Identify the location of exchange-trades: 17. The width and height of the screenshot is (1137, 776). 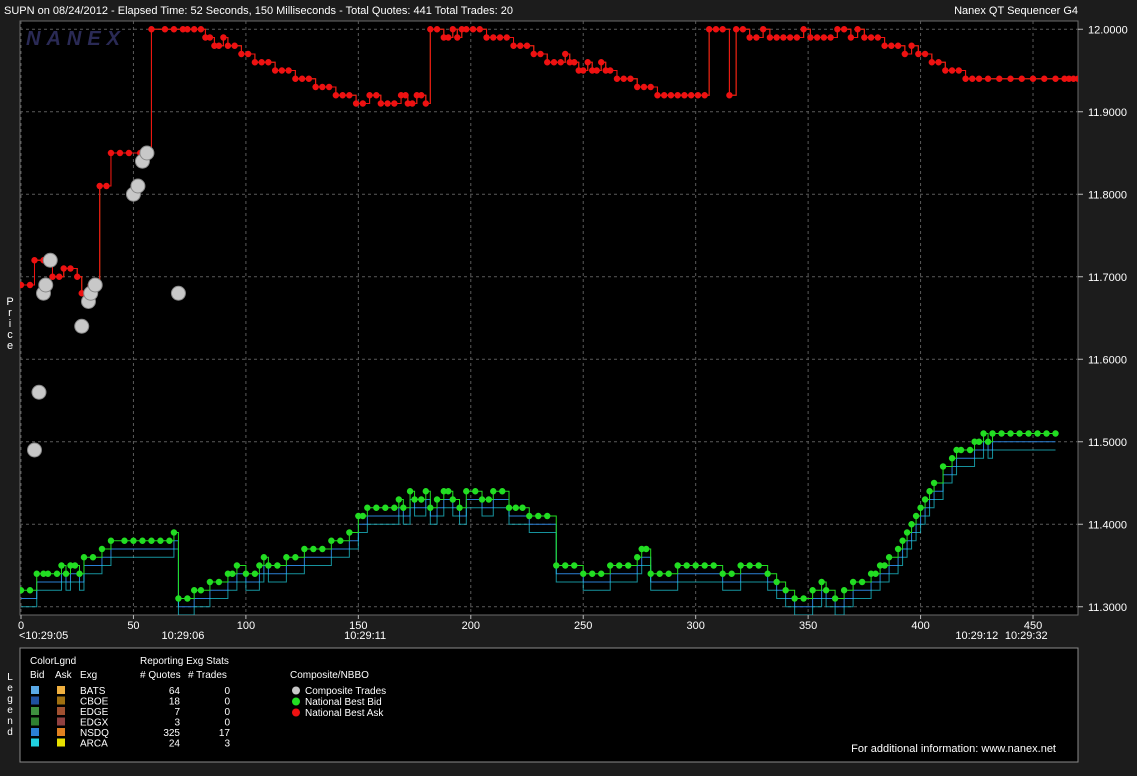
(225, 733).